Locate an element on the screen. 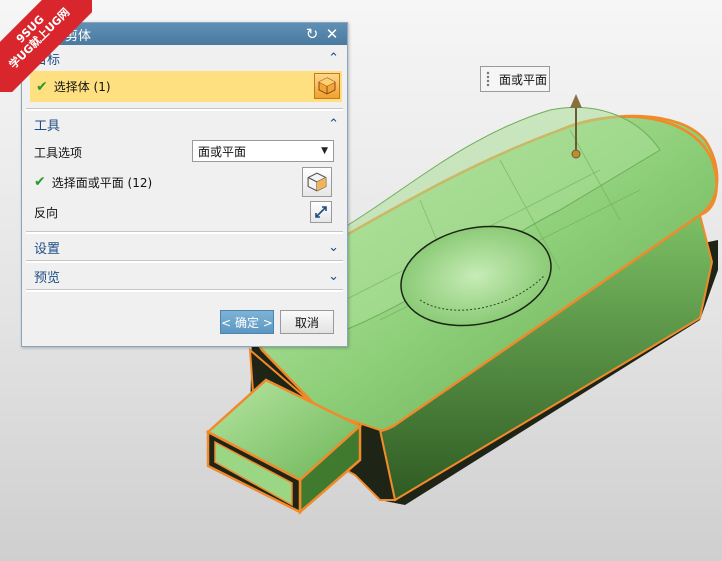 This screenshot has width=722, height=561. reverse-direction-button is located at coordinates (321, 212).